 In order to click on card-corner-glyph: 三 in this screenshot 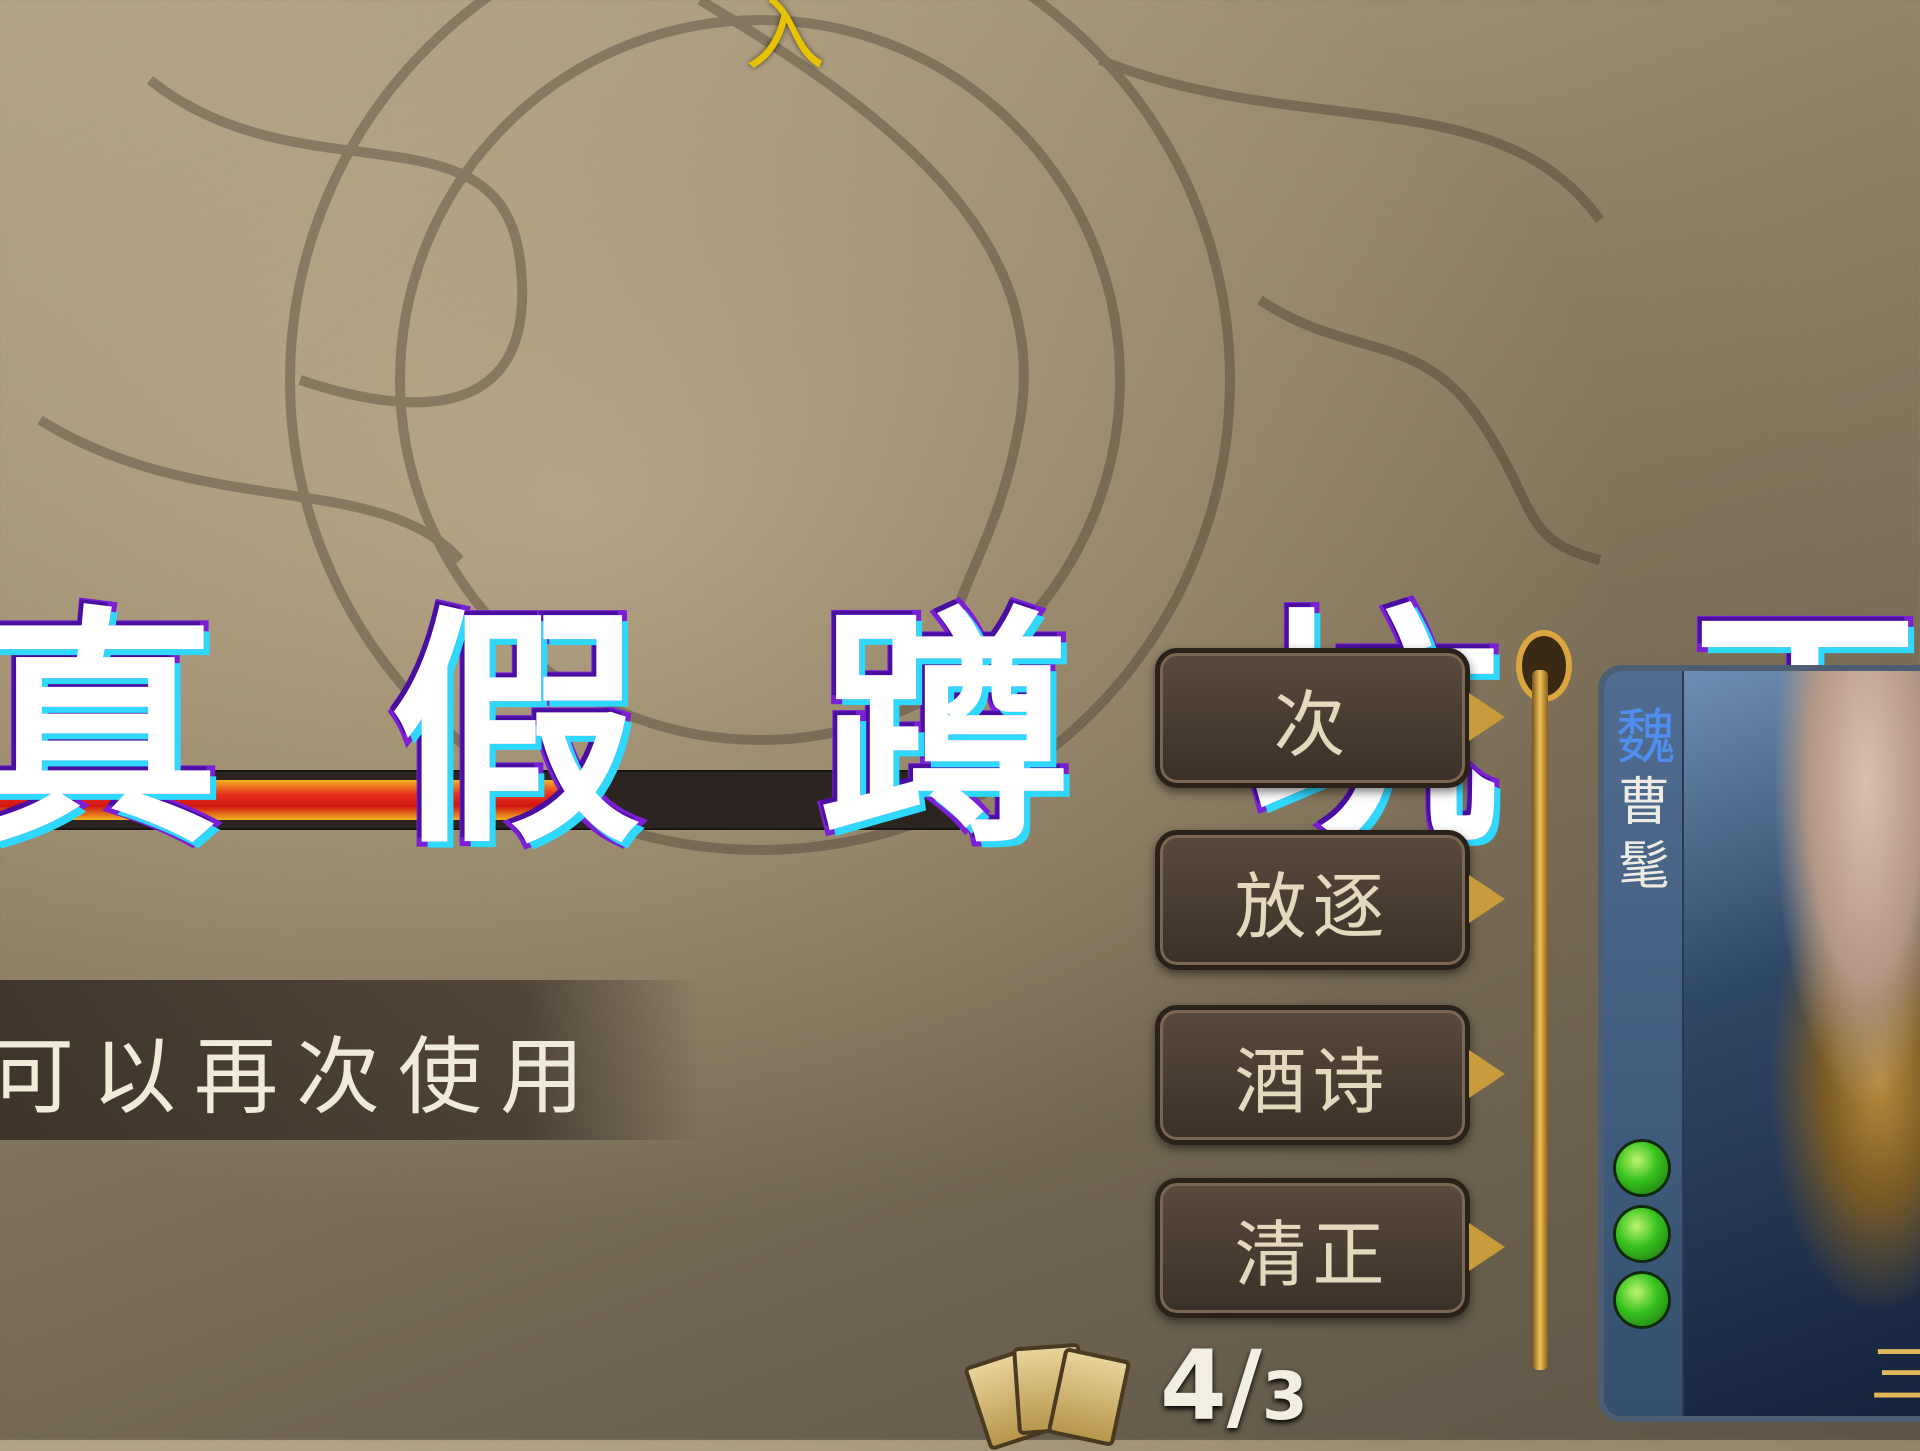, I will do `click(1895, 1370)`.